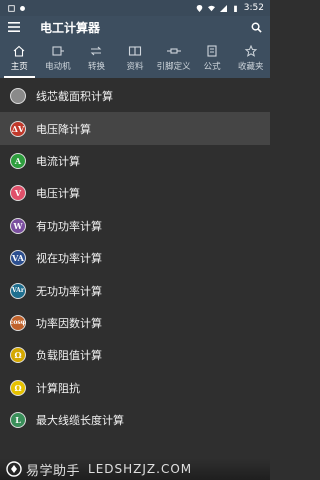  What do you see at coordinates (135, 323) in the screenshot?
I see `list-item: cosφ 功率因数计算` at bounding box center [135, 323].